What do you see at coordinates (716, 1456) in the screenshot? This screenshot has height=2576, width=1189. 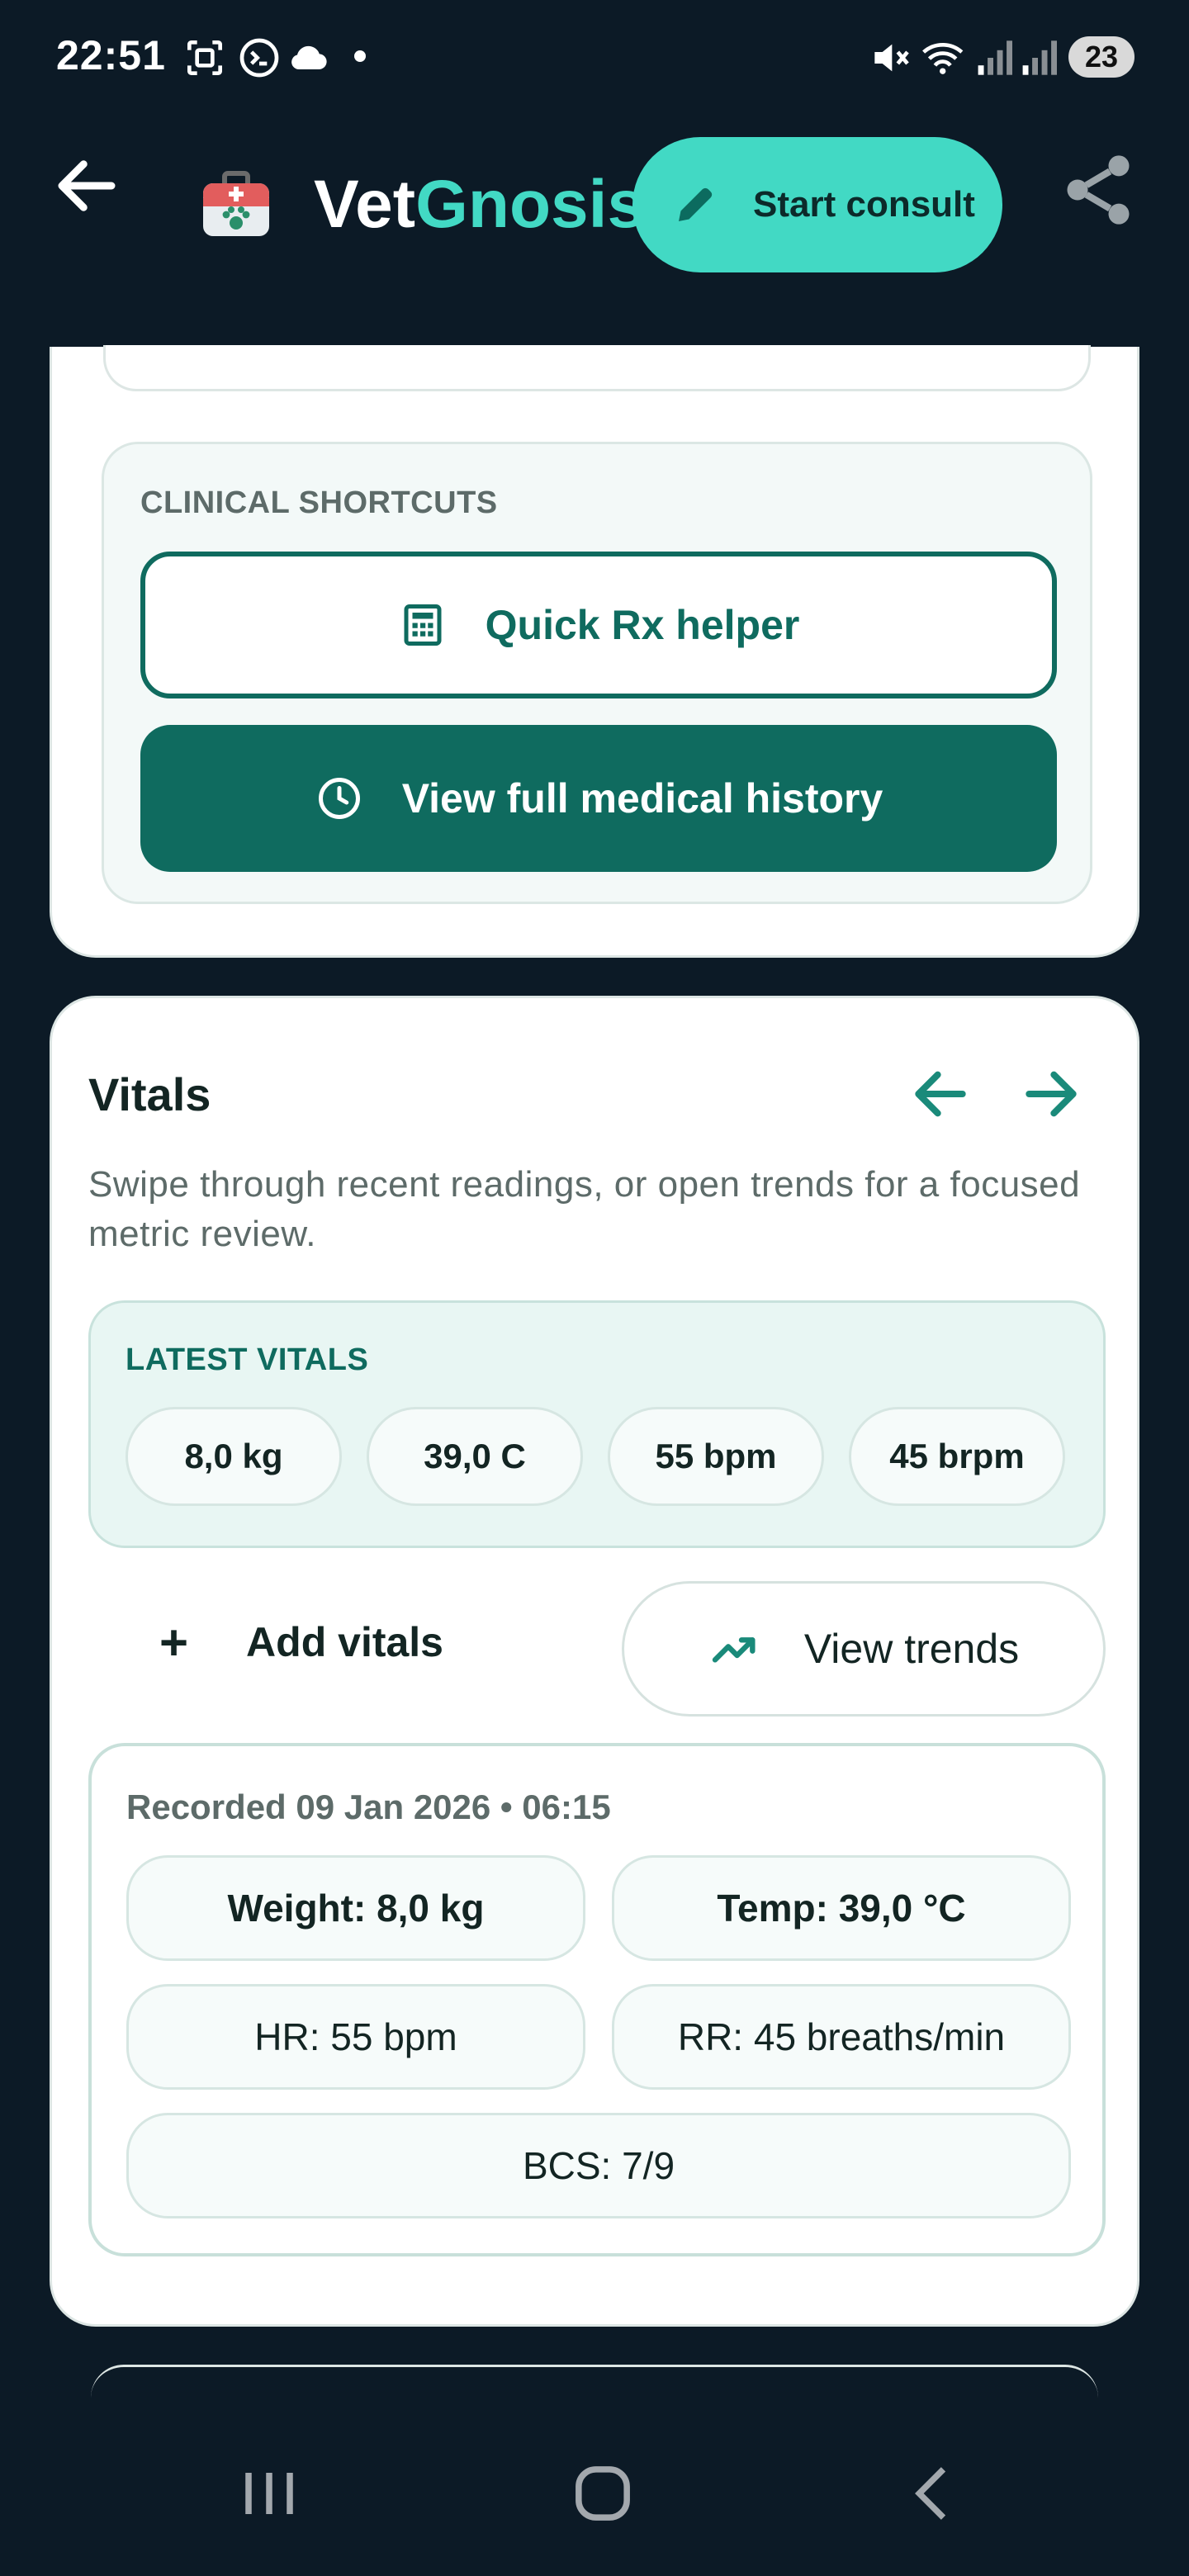 I see `latest-hr-chip: 55 bpm` at bounding box center [716, 1456].